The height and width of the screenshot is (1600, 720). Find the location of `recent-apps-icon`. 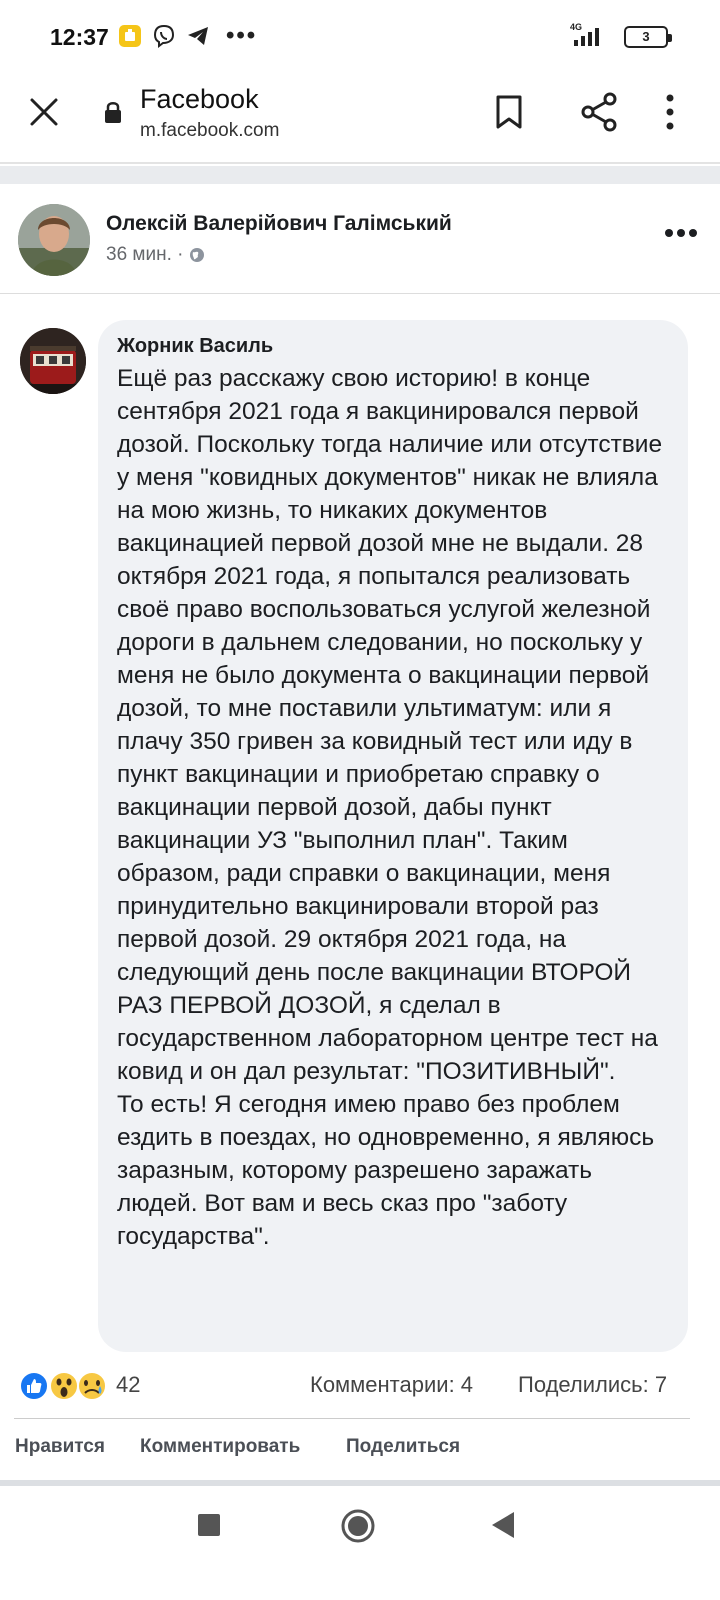

recent-apps-icon is located at coordinates (209, 1525).